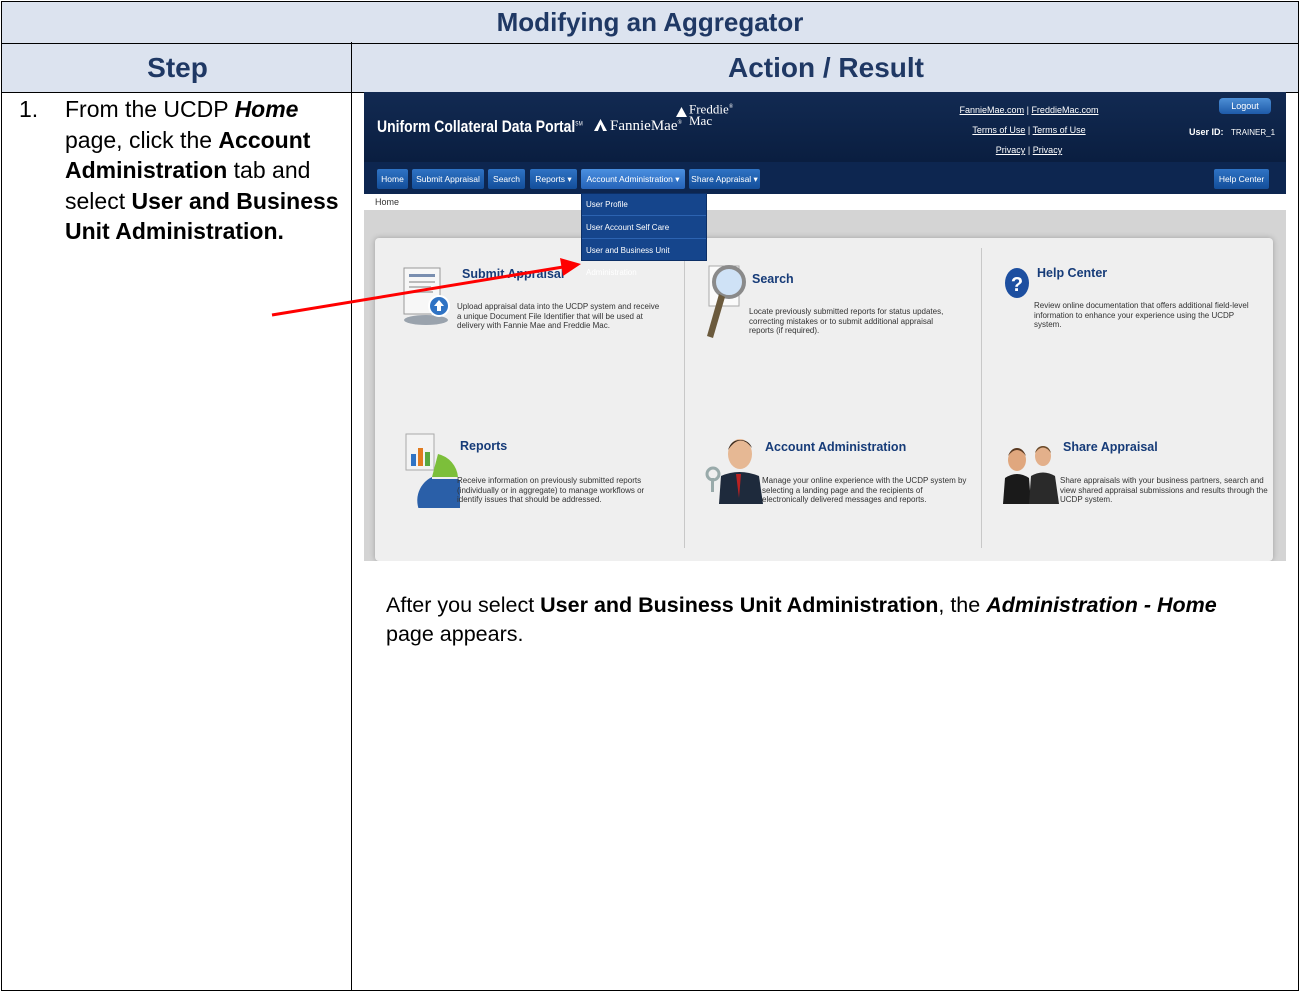 The width and height of the screenshot is (1300, 992). I want to click on card-title-search: Search, so click(773, 279).